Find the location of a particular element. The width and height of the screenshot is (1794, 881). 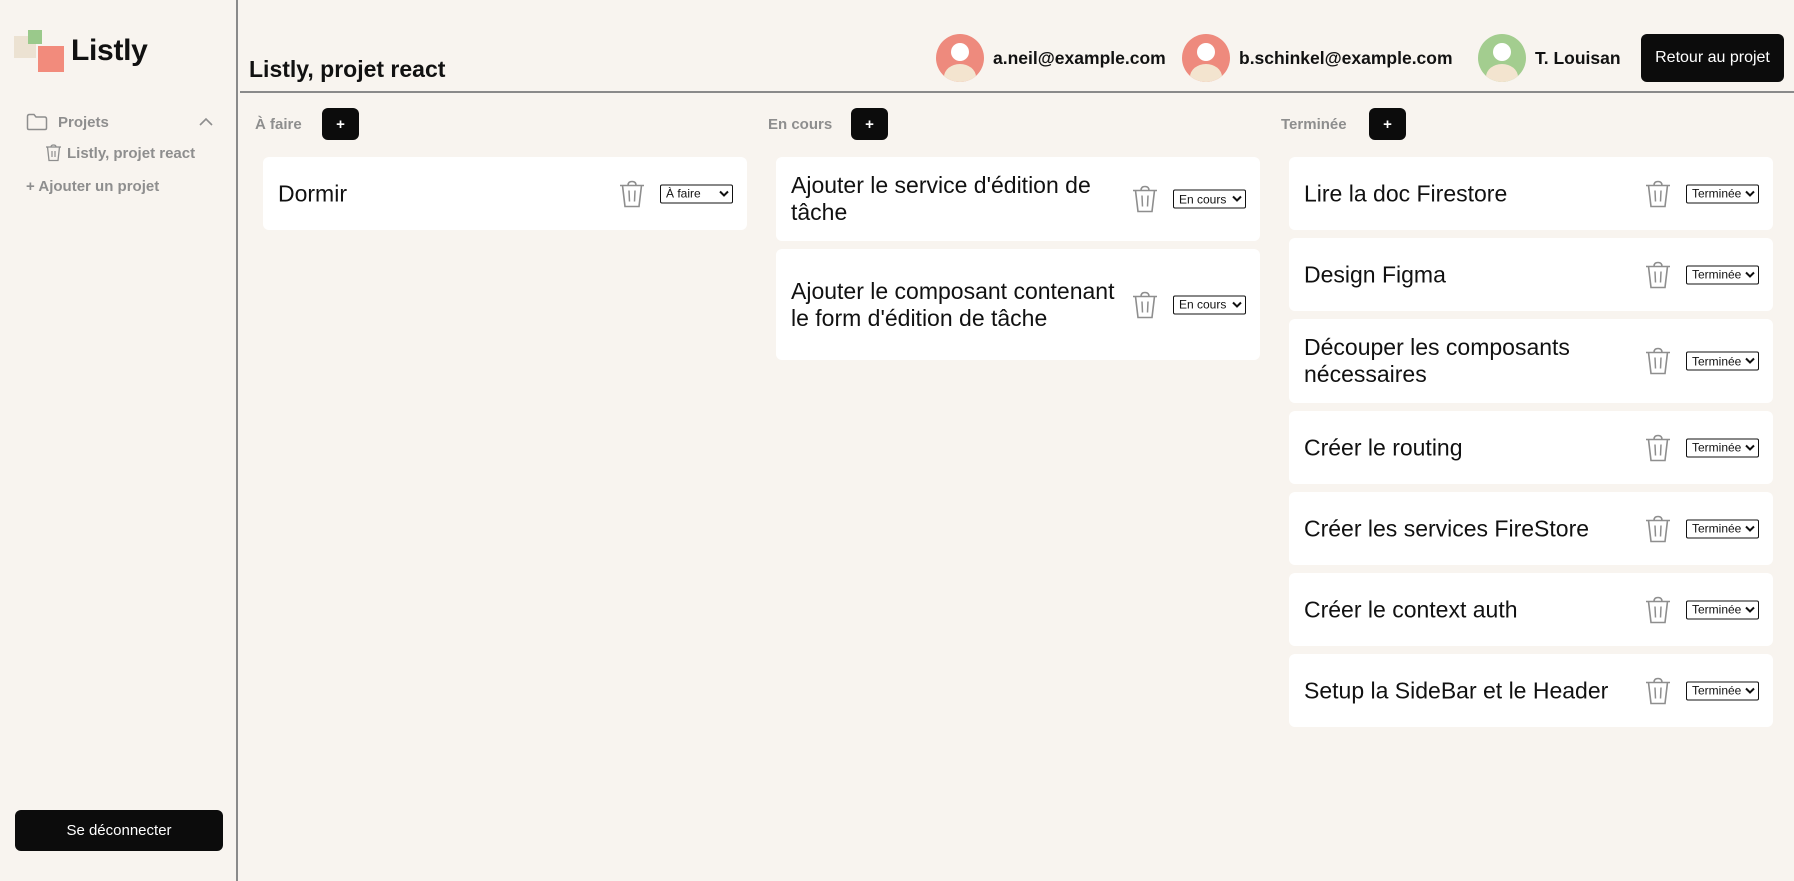

column-title: À faire is located at coordinates (278, 124).